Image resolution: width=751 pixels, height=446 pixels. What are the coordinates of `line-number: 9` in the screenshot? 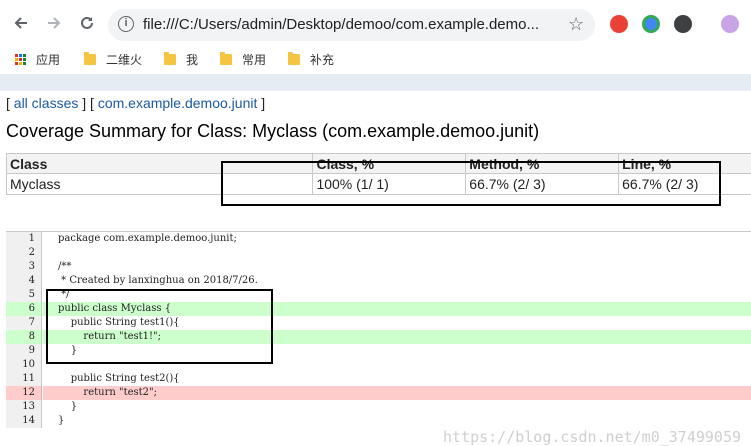 It's located at (24, 351).